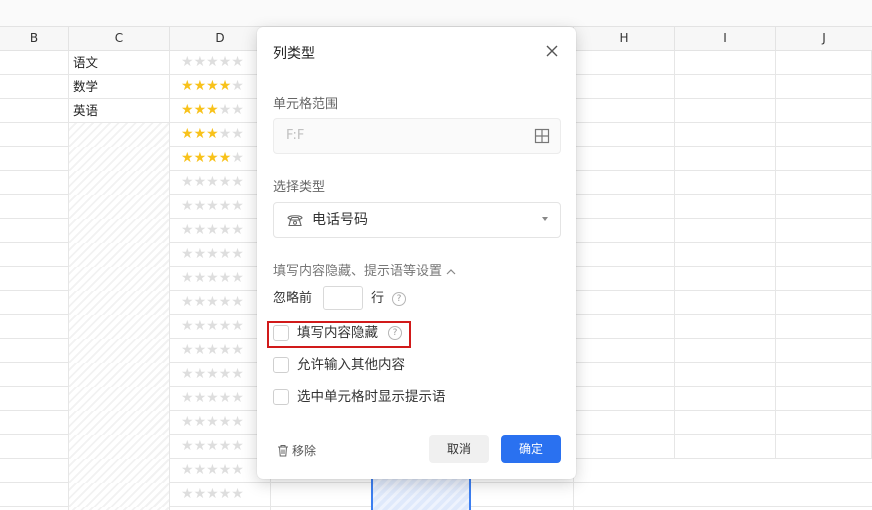 Image resolution: width=872 pixels, height=510 pixels. I want to click on cell-c: 语文, so click(119, 63).